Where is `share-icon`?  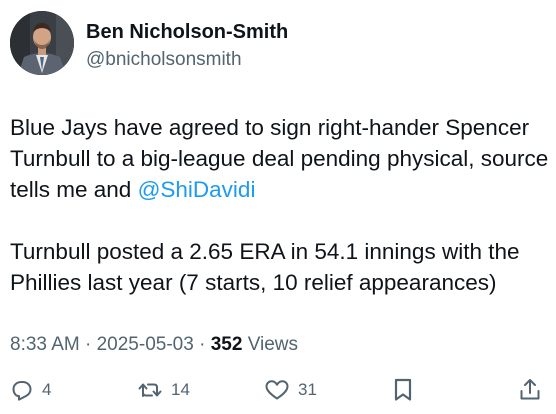
share-icon is located at coordinates (530, 389).